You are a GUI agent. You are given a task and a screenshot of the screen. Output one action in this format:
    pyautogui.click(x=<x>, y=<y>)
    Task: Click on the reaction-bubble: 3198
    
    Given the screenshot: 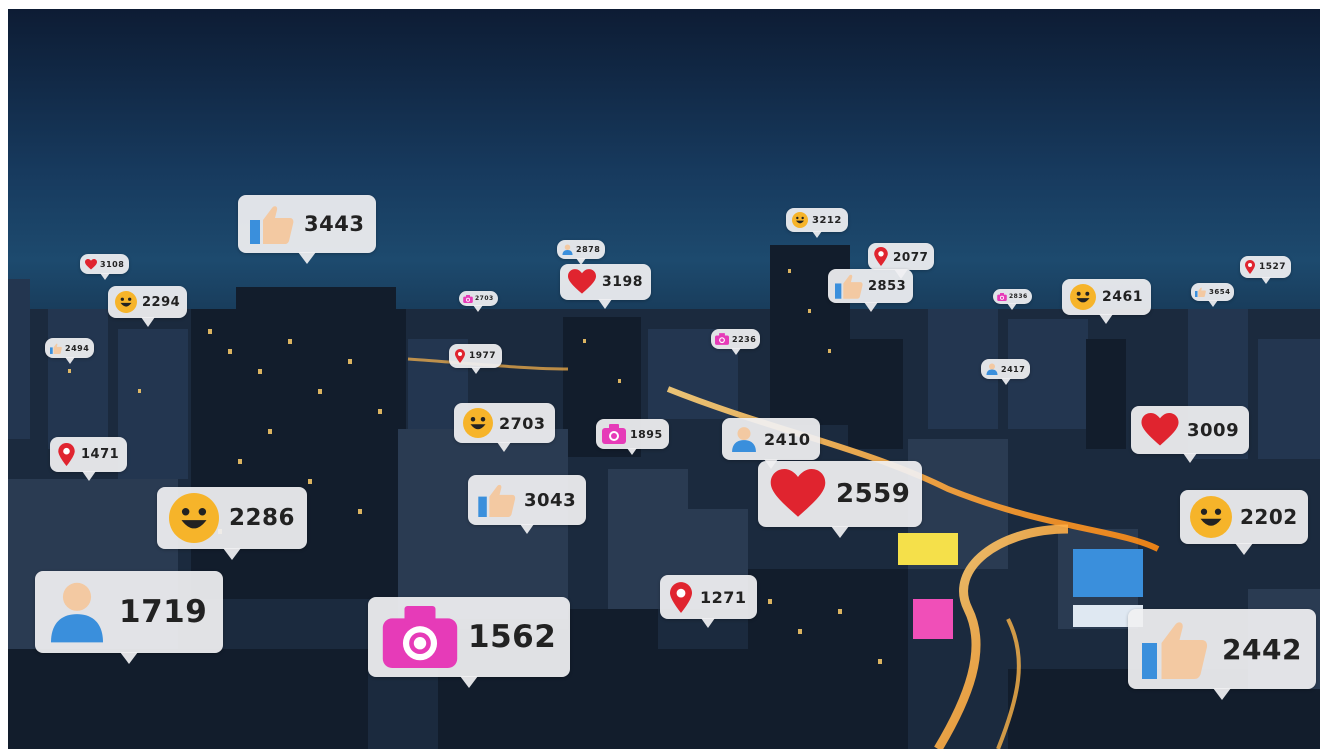 What is the action you would take?
    pyautogui.click(x=605, y=286)
    